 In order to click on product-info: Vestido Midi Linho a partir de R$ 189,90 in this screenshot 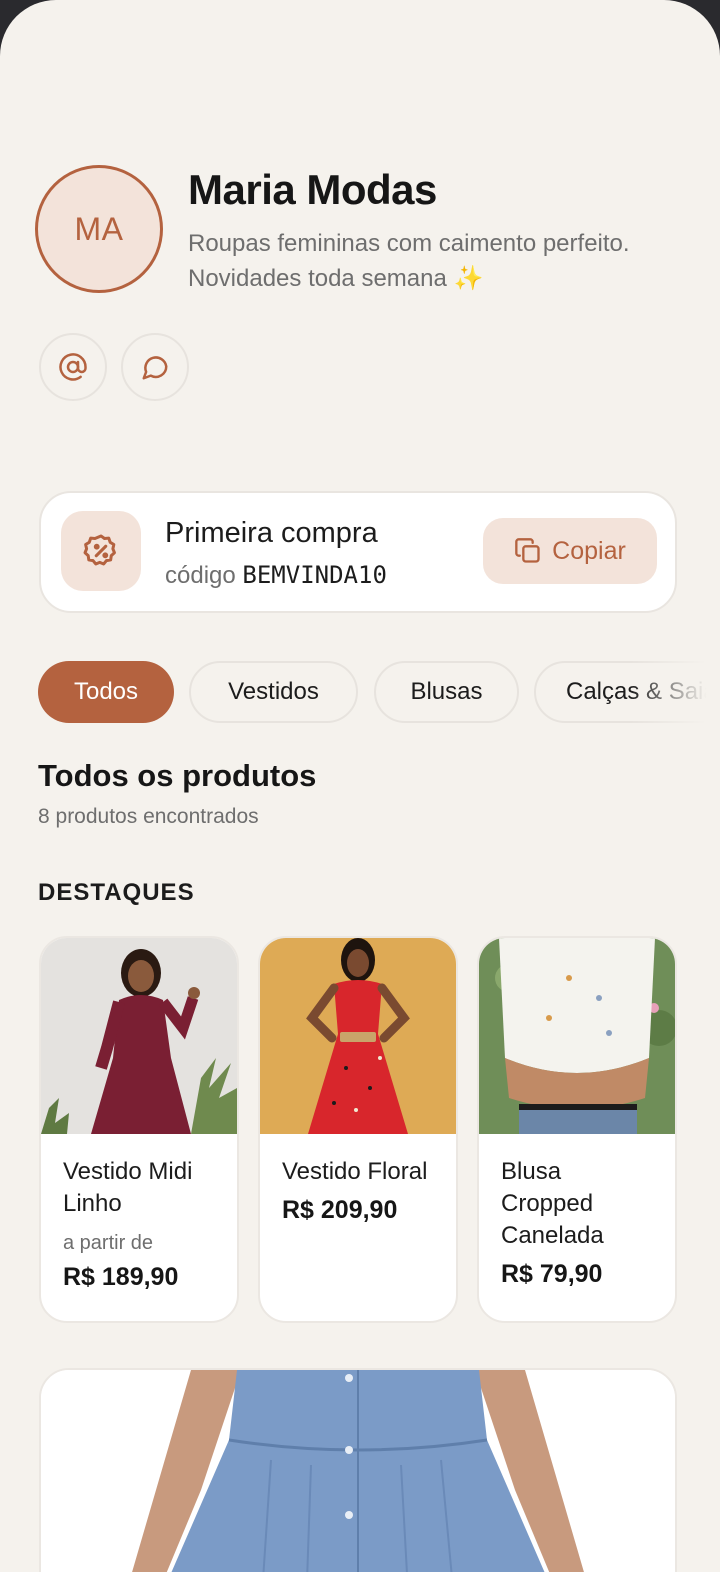, I will do `click(142, 1224)`.